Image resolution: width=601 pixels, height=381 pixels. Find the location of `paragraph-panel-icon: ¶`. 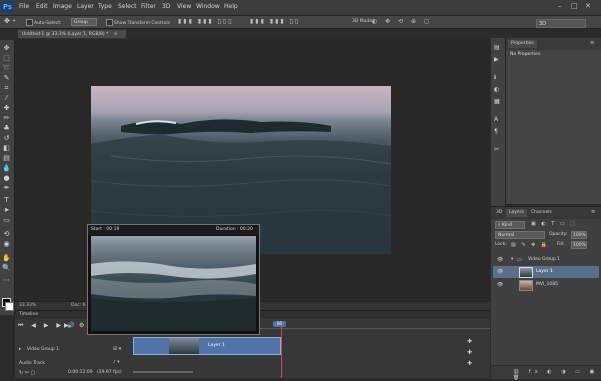

paragraph-panel-icon: ¶ is located at coordinates (496, 131).